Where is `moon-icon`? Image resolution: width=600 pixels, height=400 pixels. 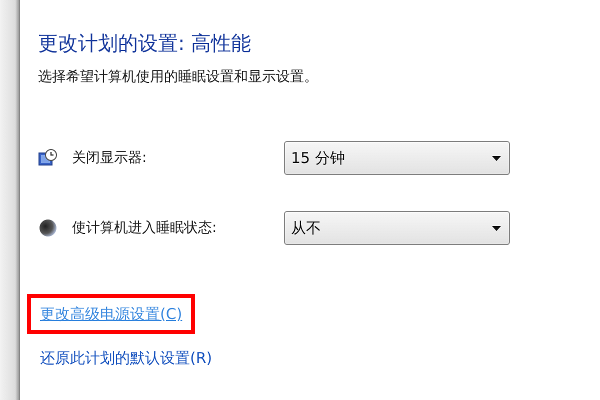 moon-icon is located at coordinates (48, 228).